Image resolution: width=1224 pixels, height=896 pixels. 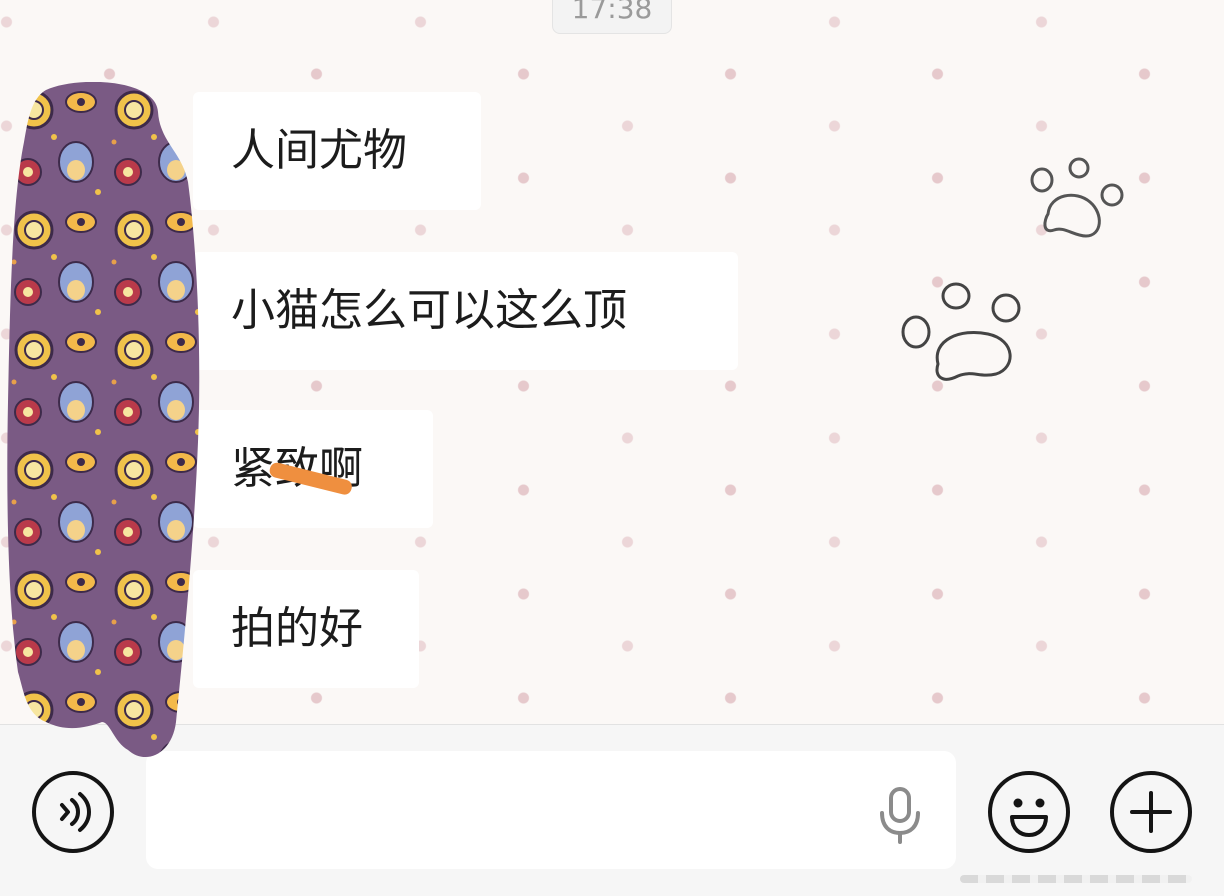 I want to click on voice-mode-button, so click(x=73, y=812).